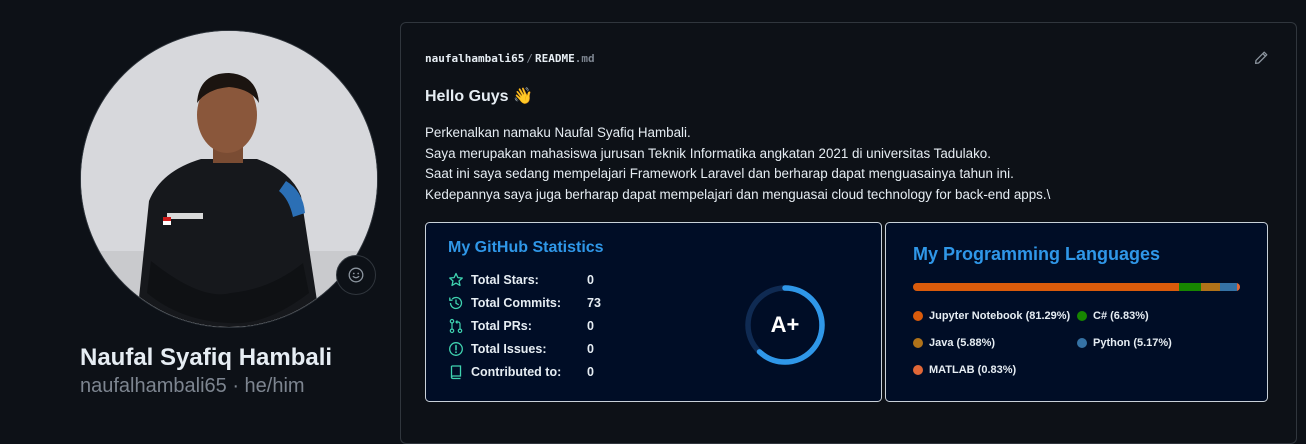 This screenshot has height=444, width=1306. What do you see at coordinates (554, 58) in the screenshot?
I see `breadcrumb-file-name: README` at bounding box center [554, 58].